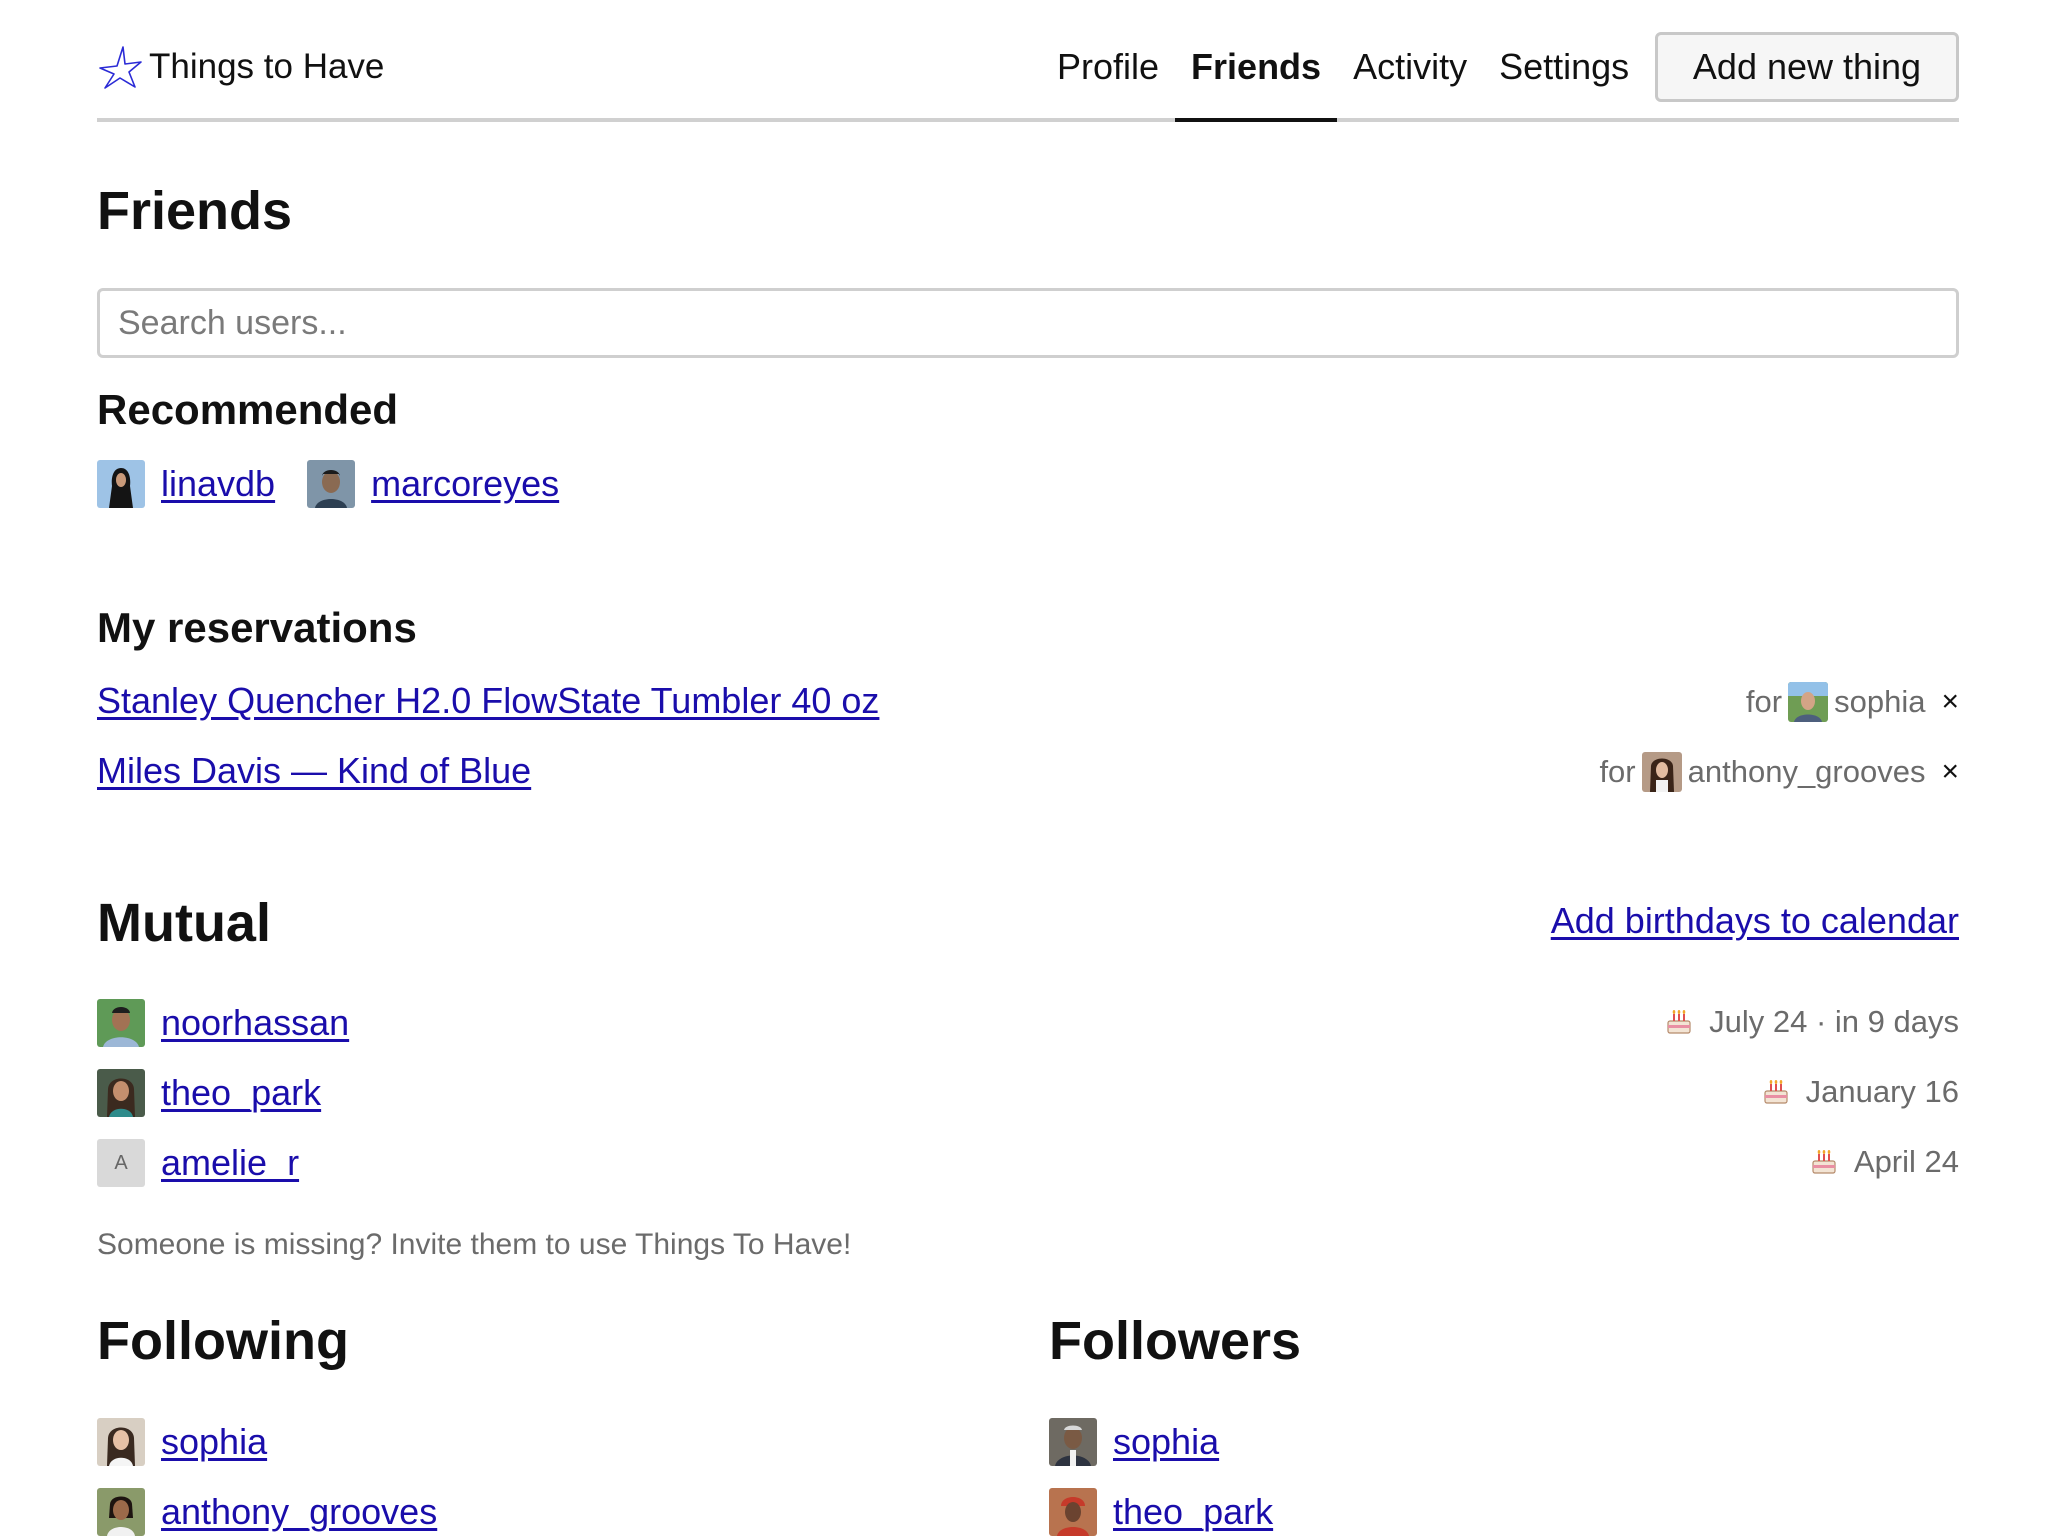  What do you see at coordinates (1028, 323) in the screenshot?
I see `search-users-input` at bounding box center [1028, 323].